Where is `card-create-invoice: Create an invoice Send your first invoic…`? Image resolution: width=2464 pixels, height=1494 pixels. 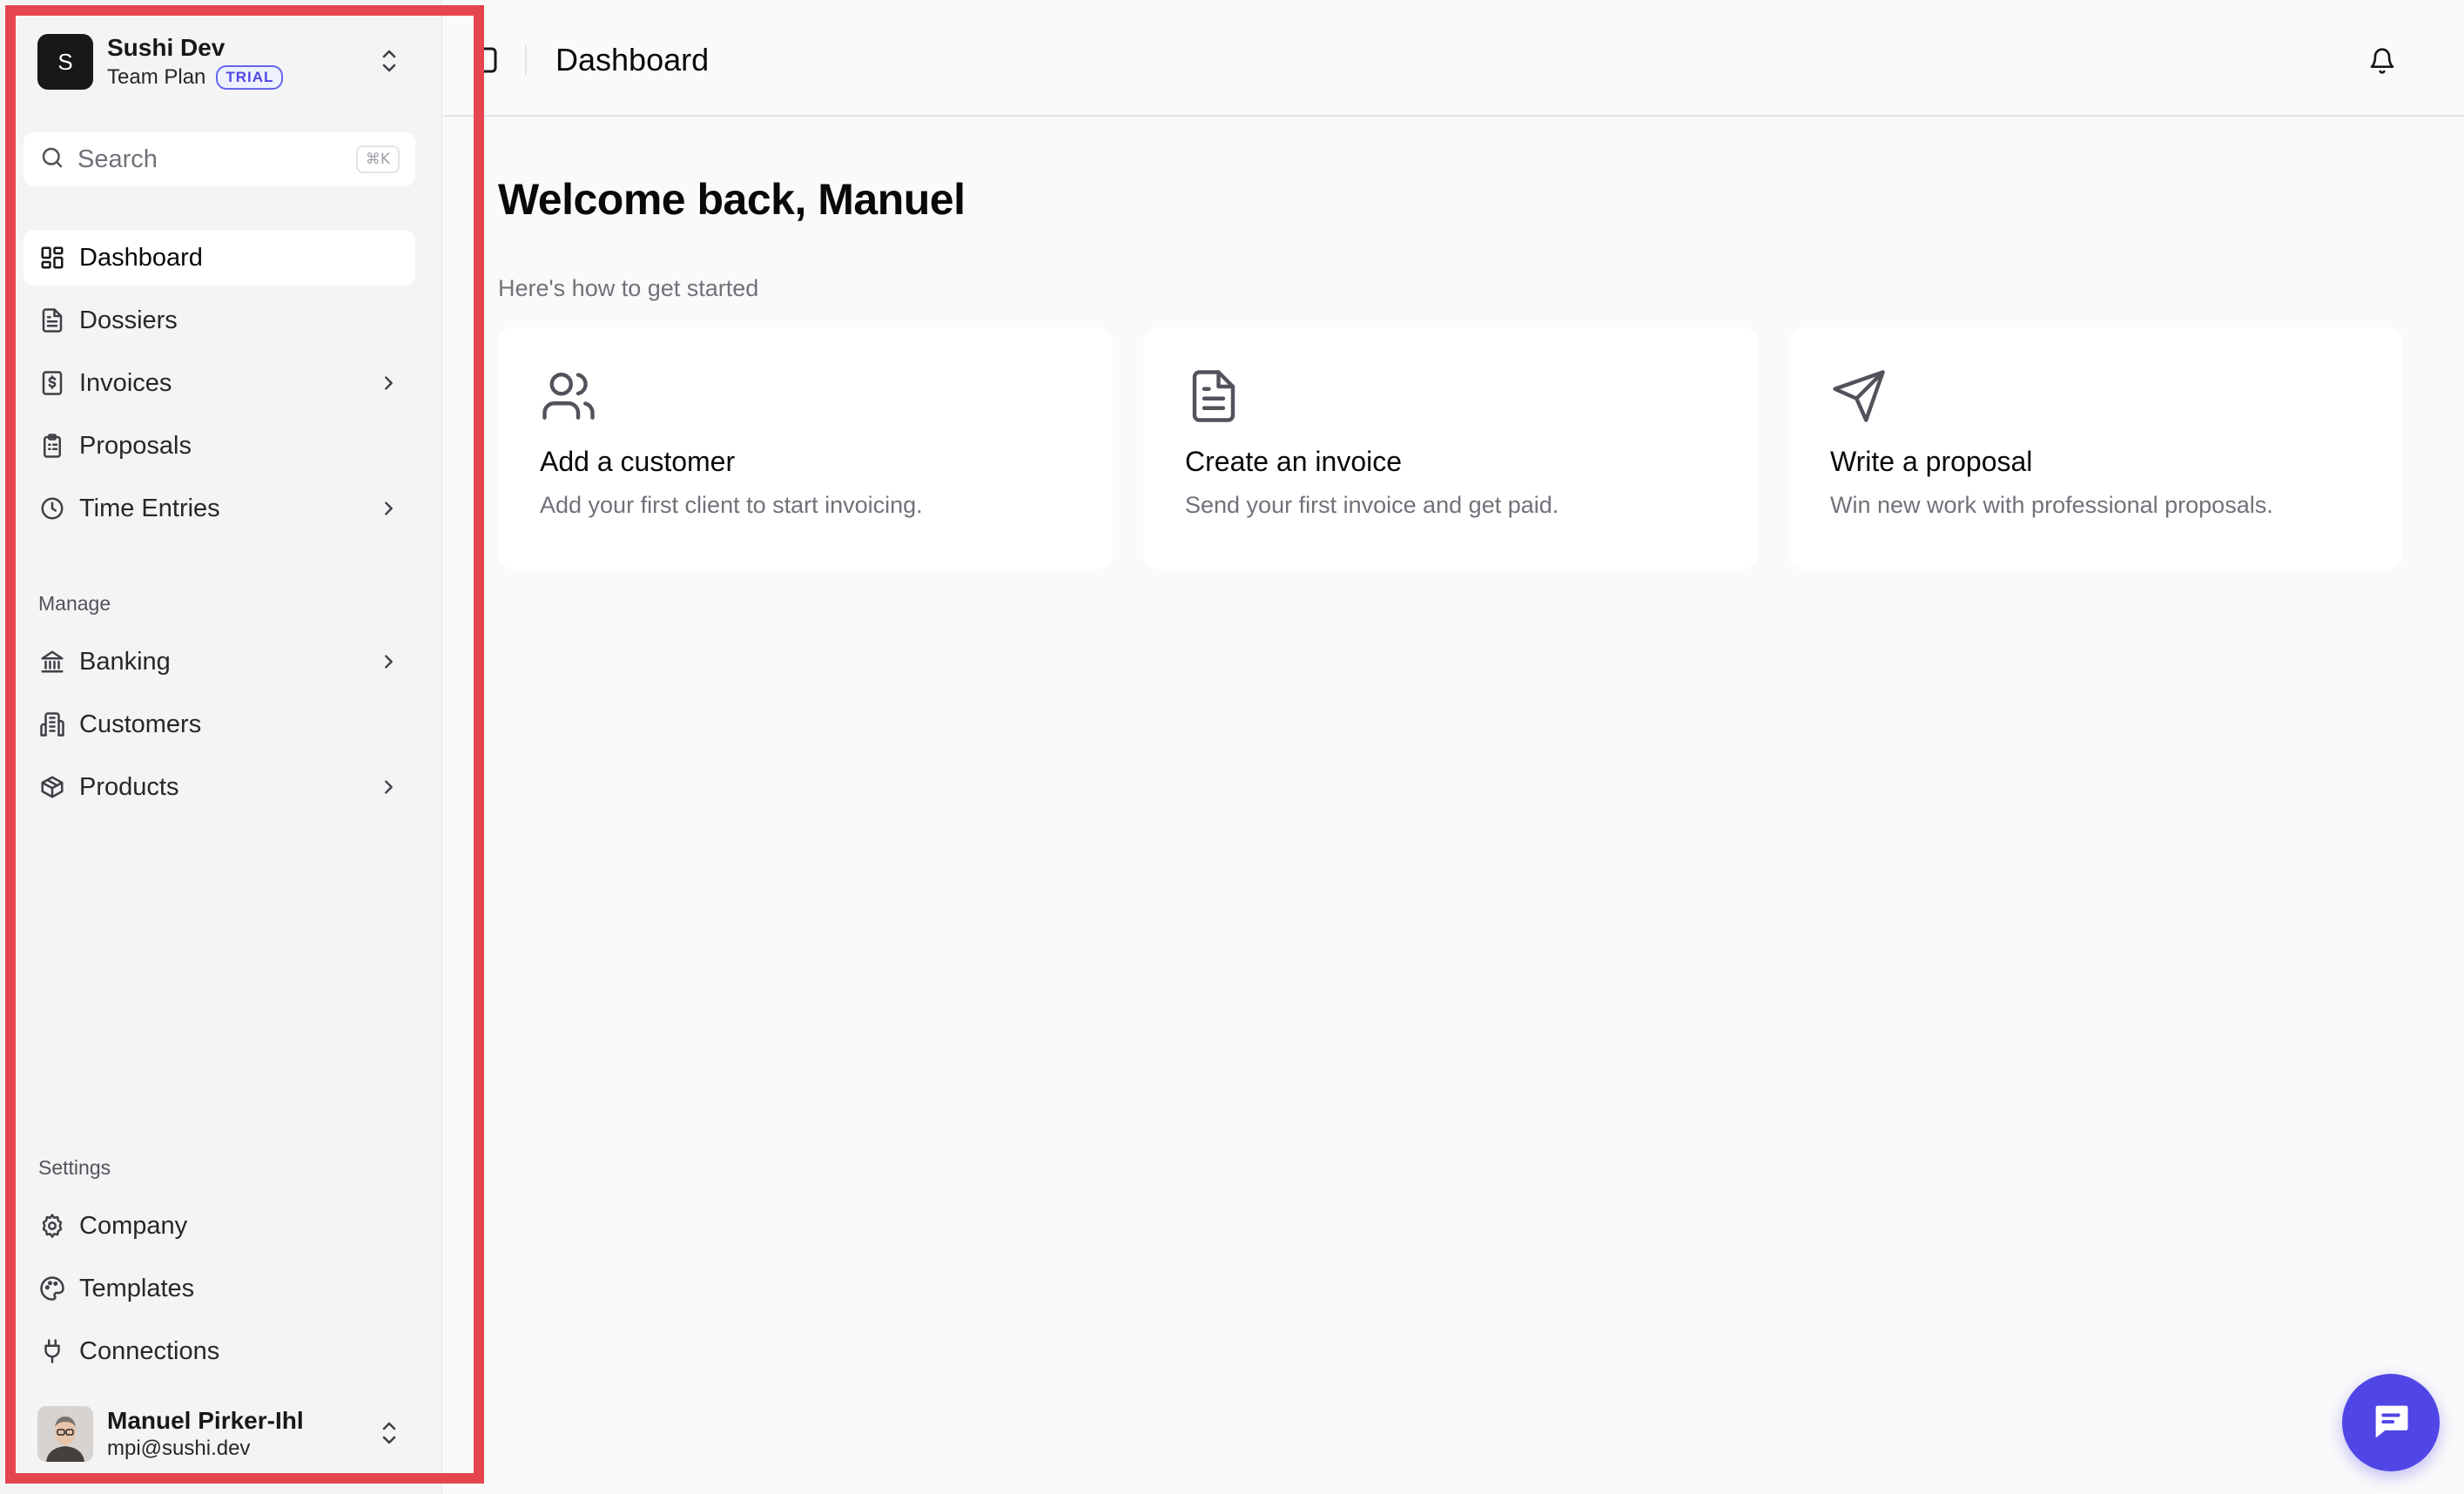 card-create-invoice: Create an invoice Send your first invoic… is located at coordinates (1450, 448).